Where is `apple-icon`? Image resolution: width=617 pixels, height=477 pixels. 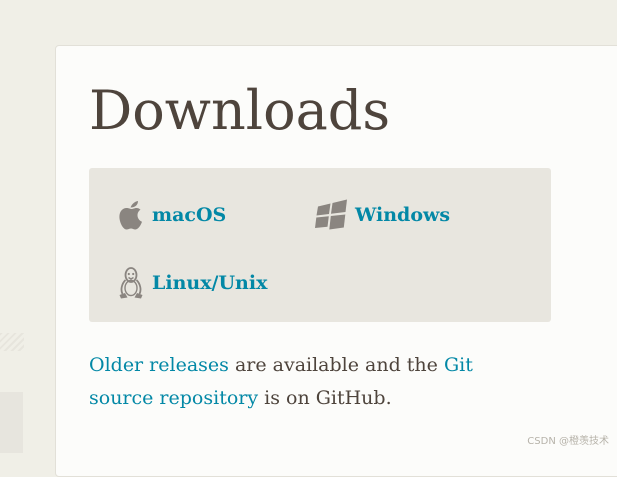 apple-icon is located at coordinates (131, 215).